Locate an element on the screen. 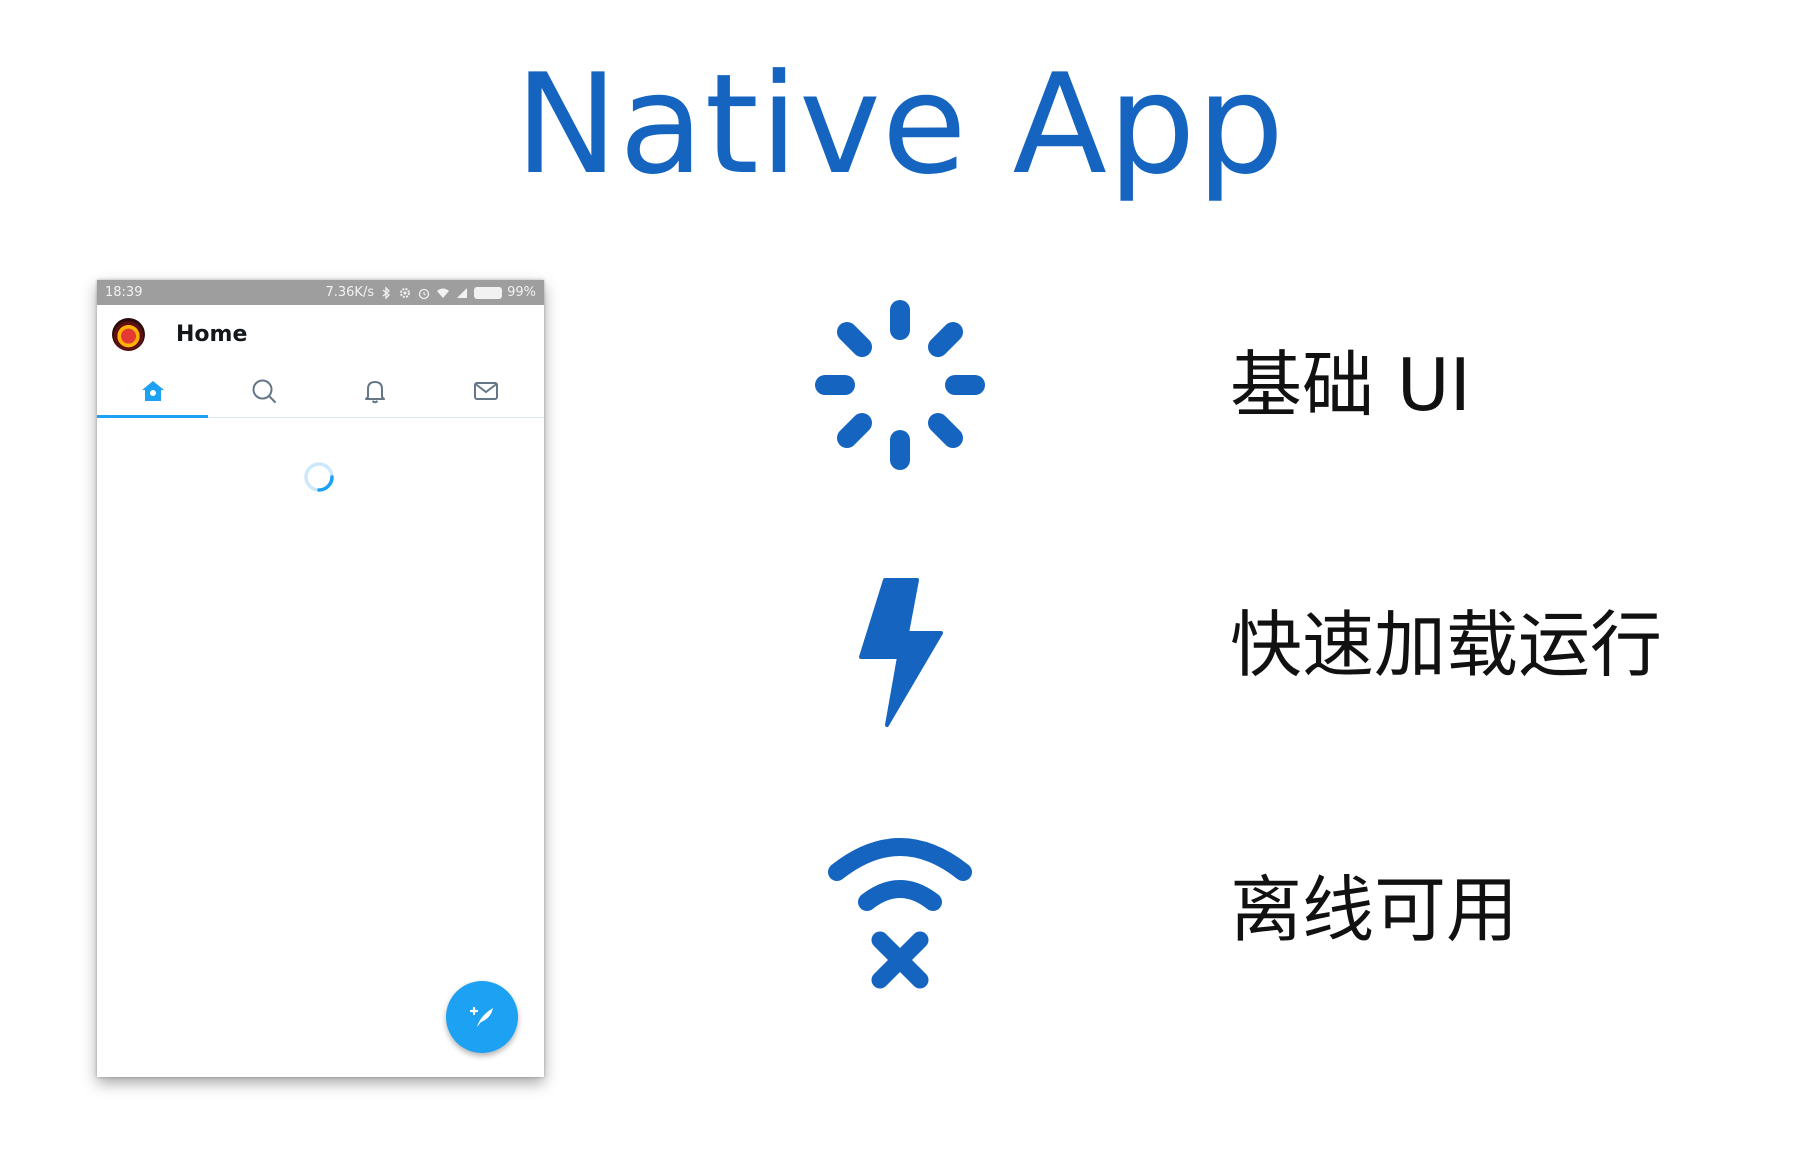 The width and height of the screenshot is (1800, 1156). tab-messages is located at coordinates (485, 391).